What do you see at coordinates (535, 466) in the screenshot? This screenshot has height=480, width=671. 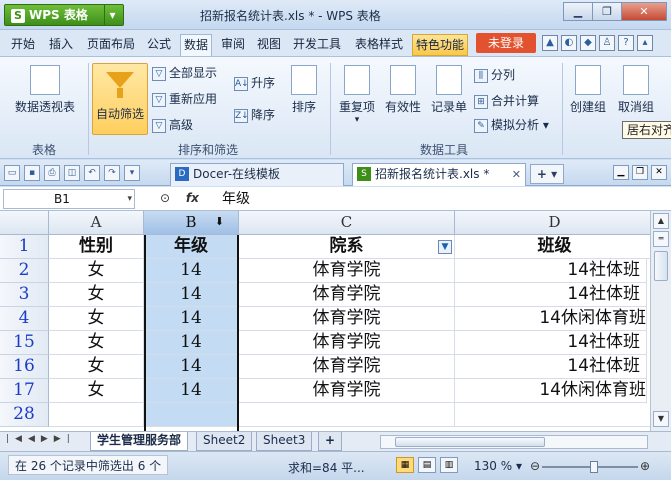 I see `zoom-out-icon: ⊖` at bounding box center [535, 466].